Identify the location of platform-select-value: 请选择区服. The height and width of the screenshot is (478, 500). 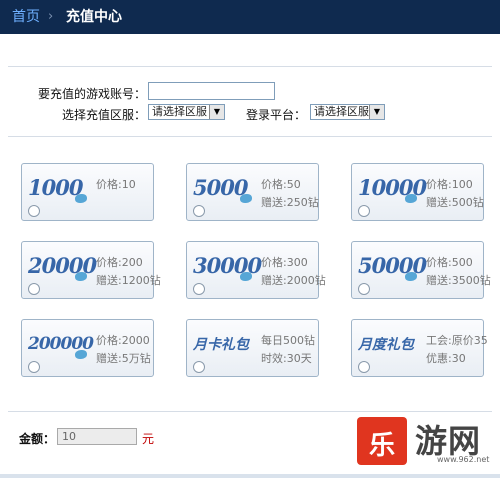
(341, 111).